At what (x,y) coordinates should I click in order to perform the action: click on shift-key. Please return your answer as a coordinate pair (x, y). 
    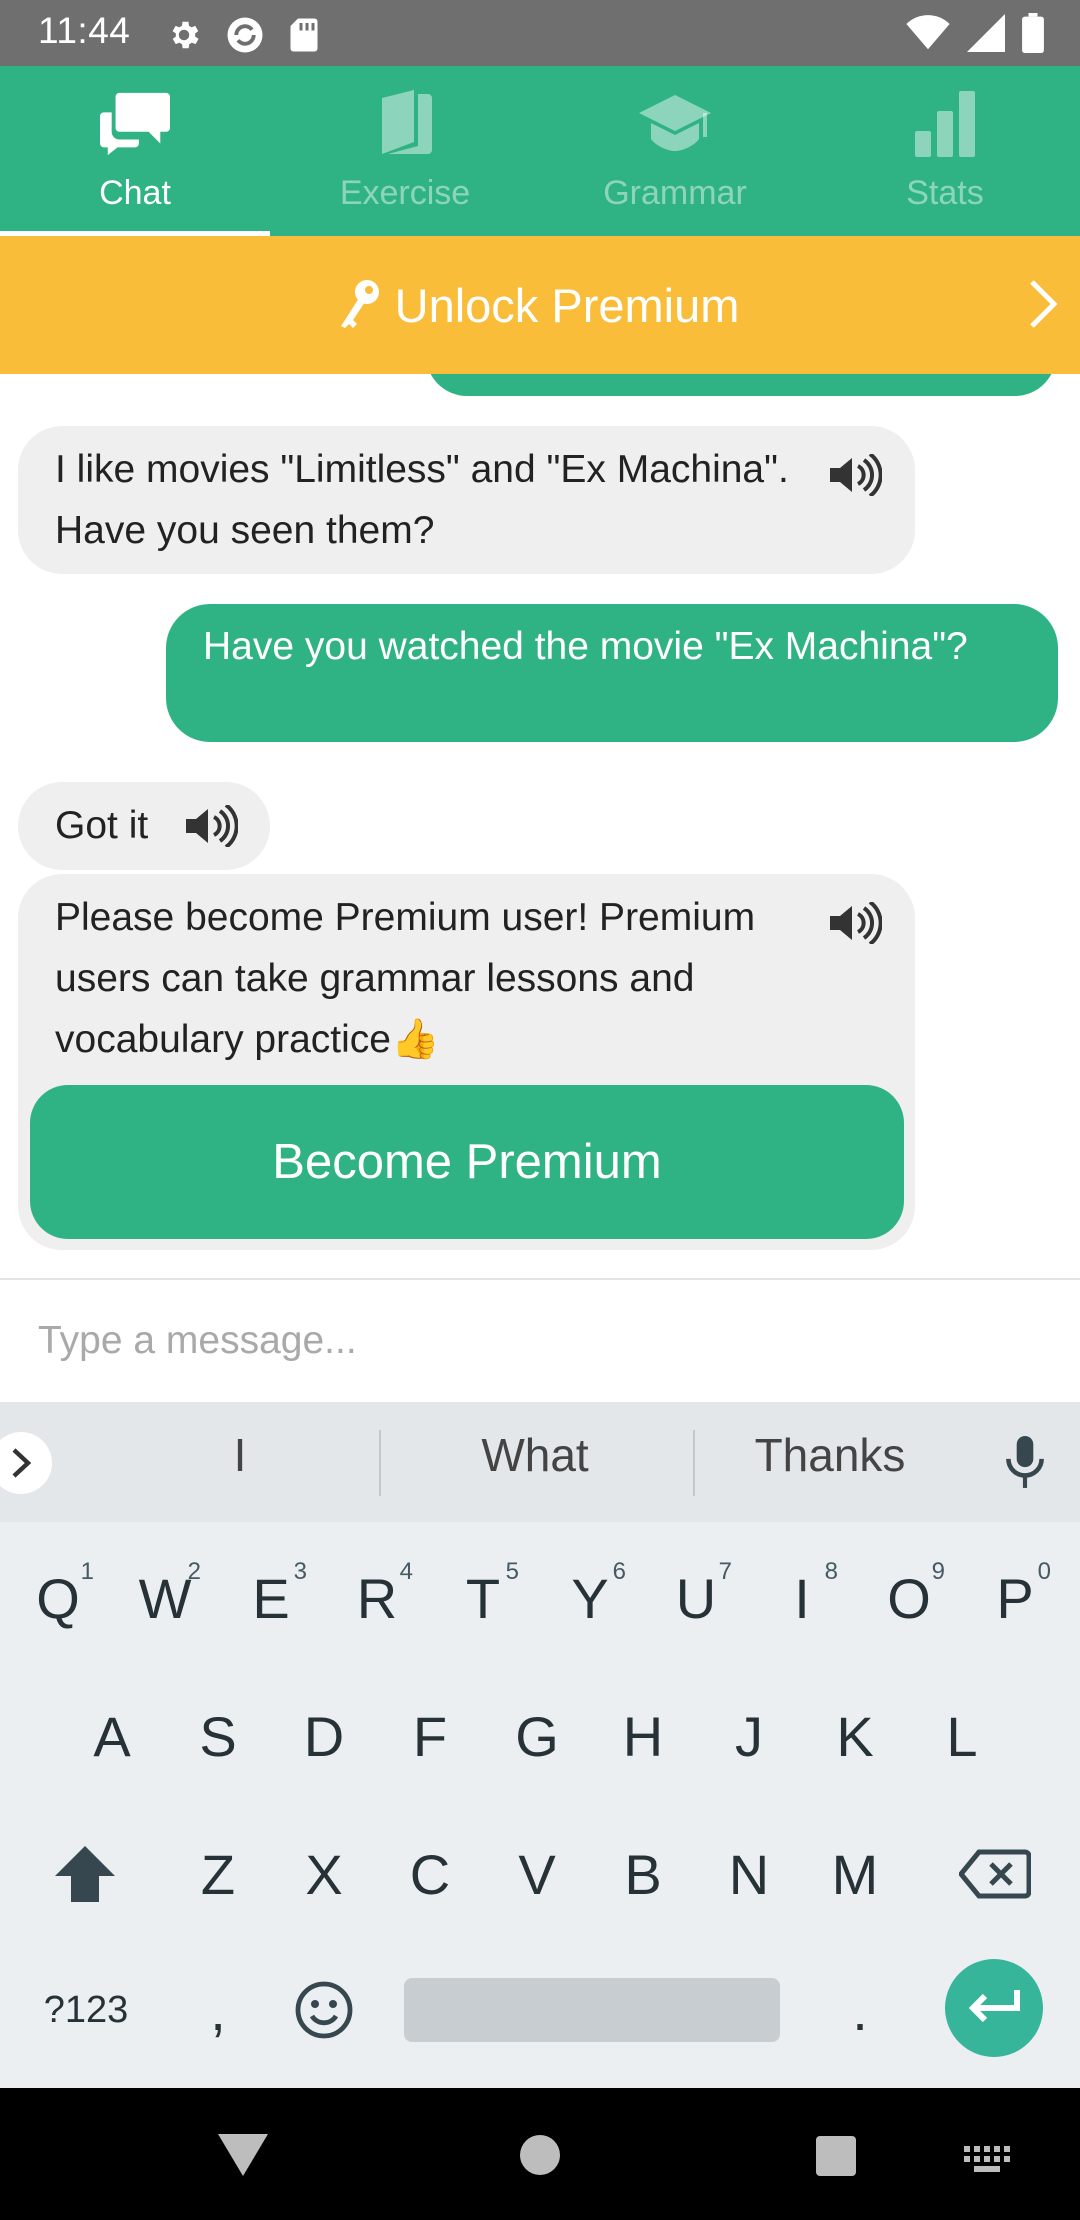
    Looking at the image, I should click on (85, 1874).